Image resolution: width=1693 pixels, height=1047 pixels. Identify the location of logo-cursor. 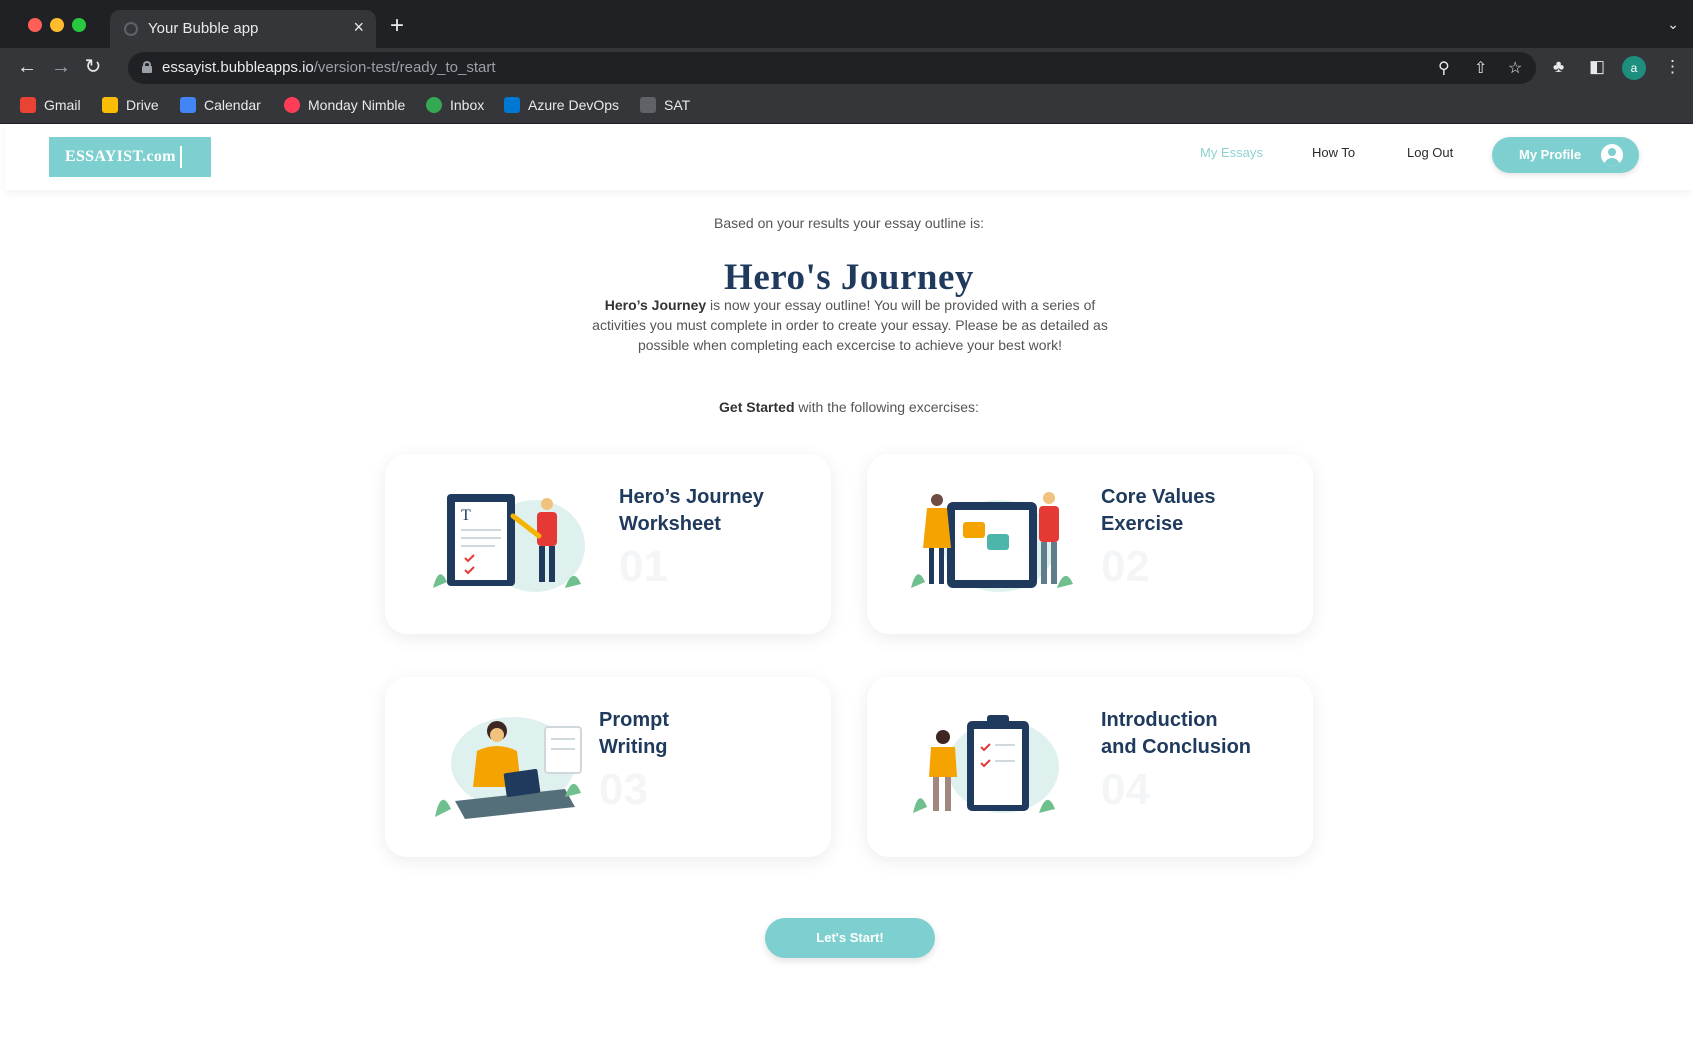
(180, 157).